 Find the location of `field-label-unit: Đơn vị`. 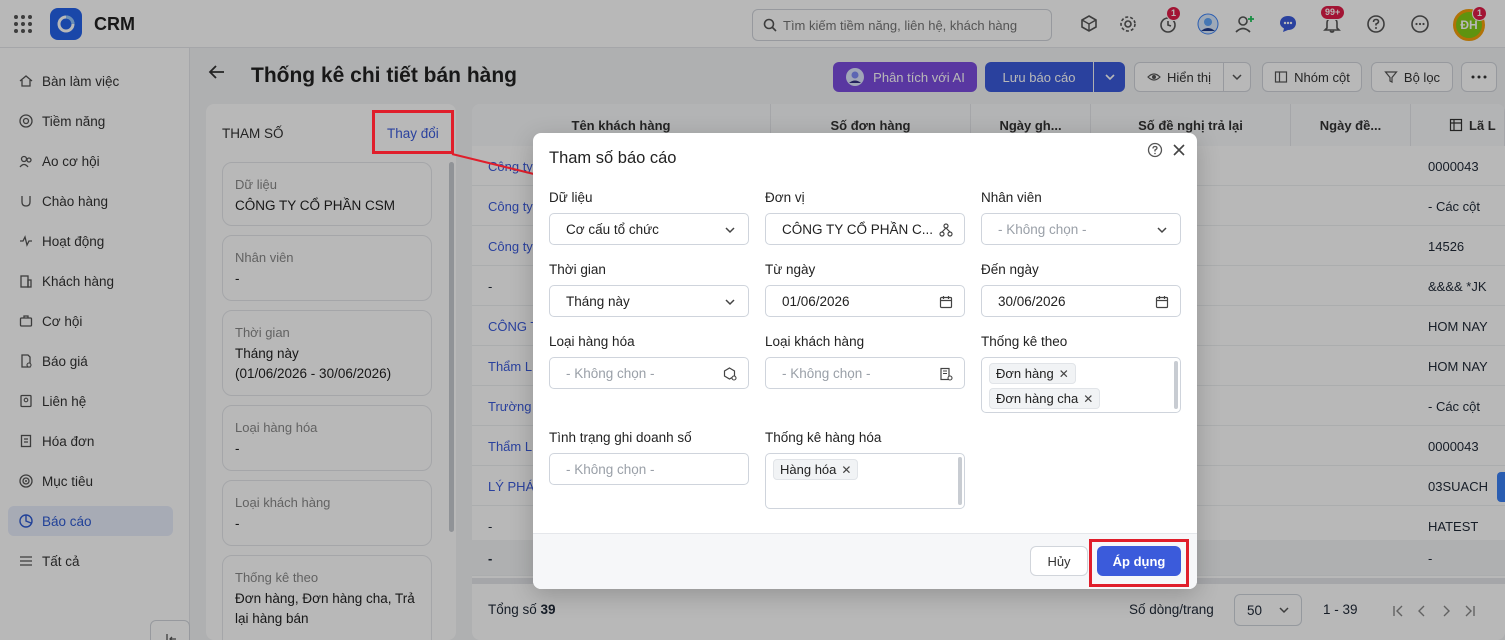

field-label-unit: Đơn vị is located at coordinates (785, 197).